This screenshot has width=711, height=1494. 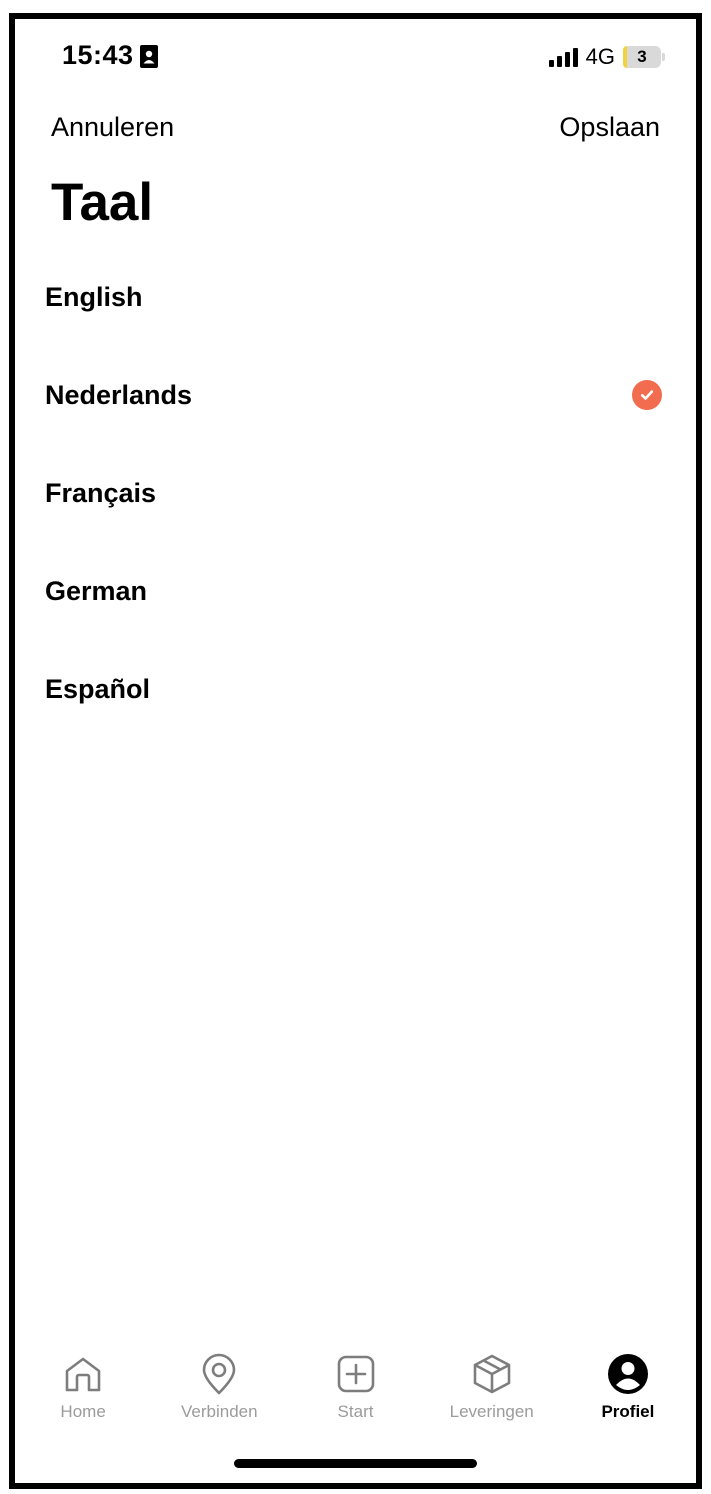 I want to click on tab-label: Verbinden, so click(x=219, y=1411).